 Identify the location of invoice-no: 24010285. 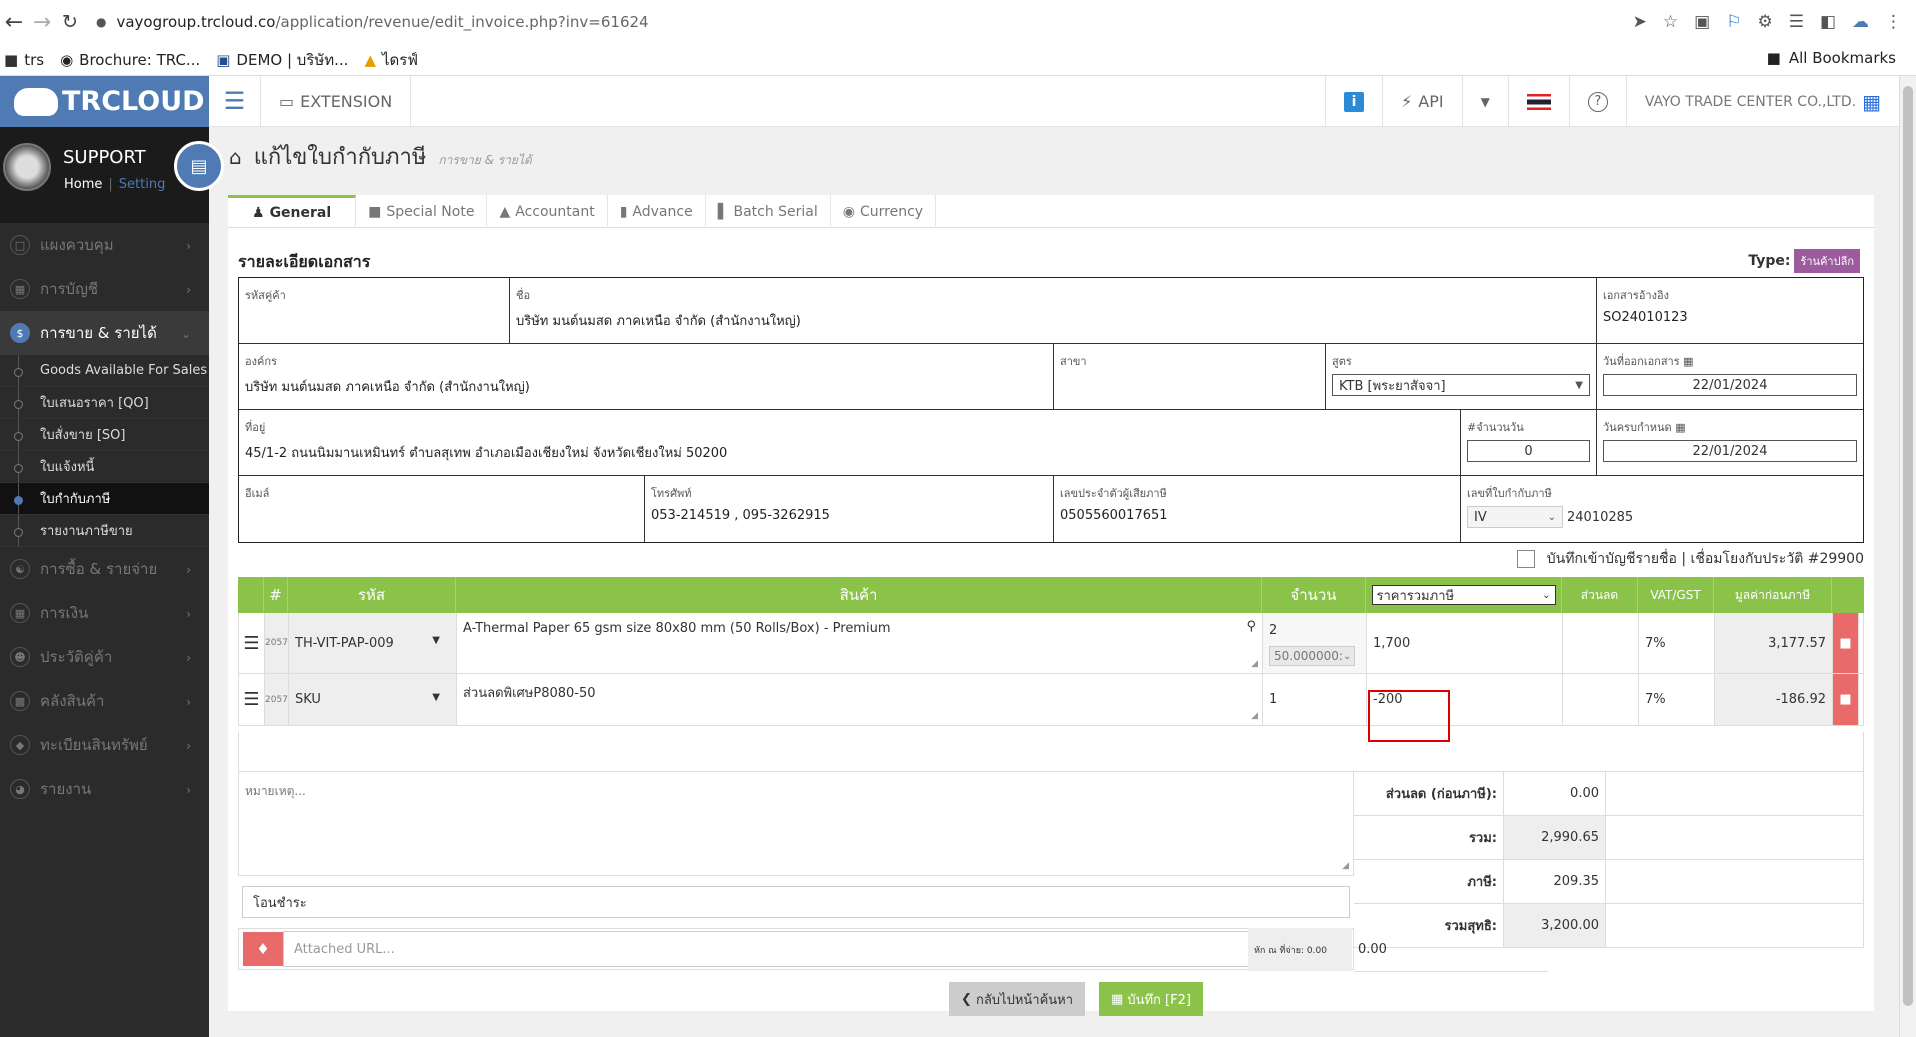
(1600, 517).